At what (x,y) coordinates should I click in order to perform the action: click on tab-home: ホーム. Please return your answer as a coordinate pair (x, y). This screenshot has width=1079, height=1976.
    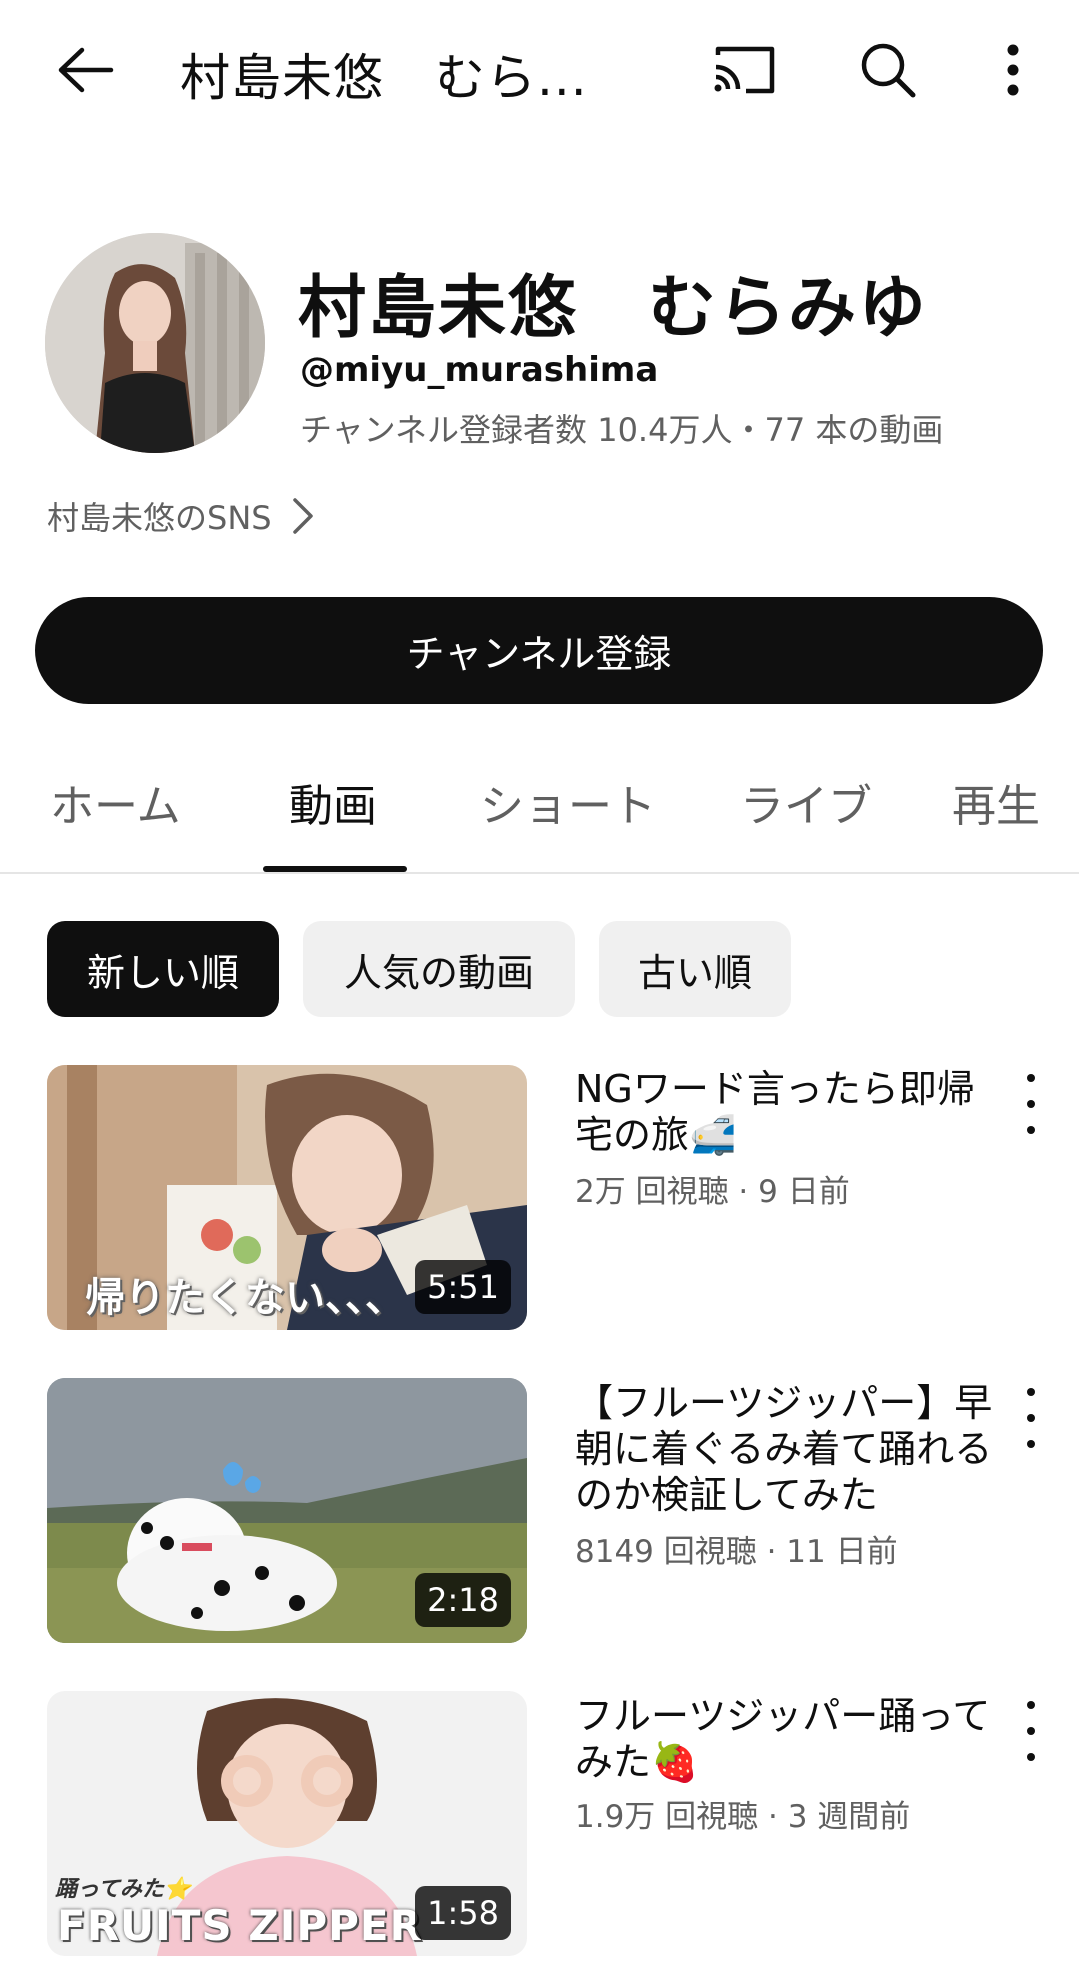
    Looking at the image, I should click on (115, 802).